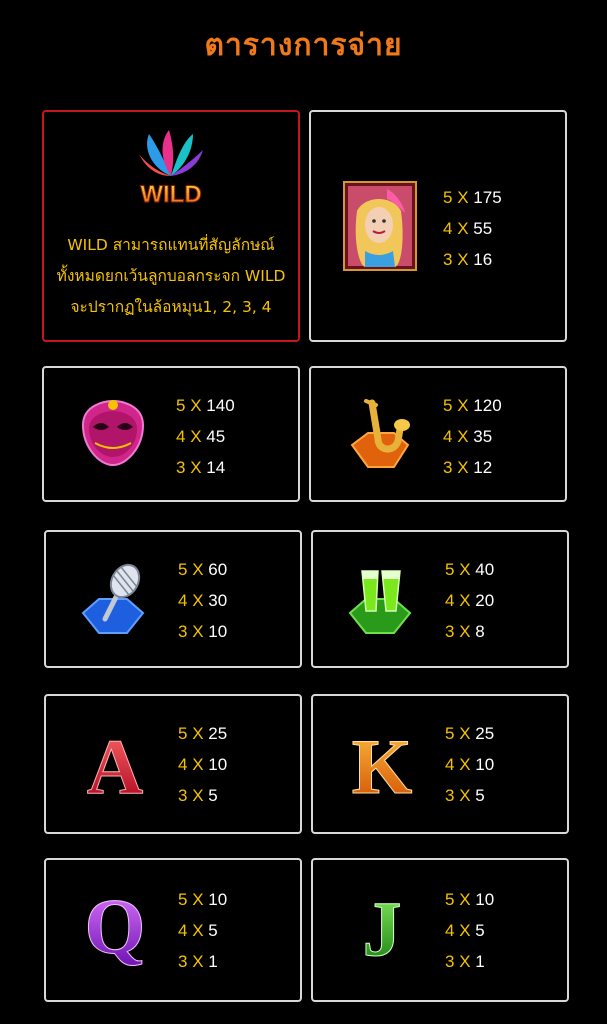 The height and width of the screenshot is (1024, 607). I want to click on symbol-card-drinks: 5 X 40 4 X 20 3 X 8, so click(440, 599).